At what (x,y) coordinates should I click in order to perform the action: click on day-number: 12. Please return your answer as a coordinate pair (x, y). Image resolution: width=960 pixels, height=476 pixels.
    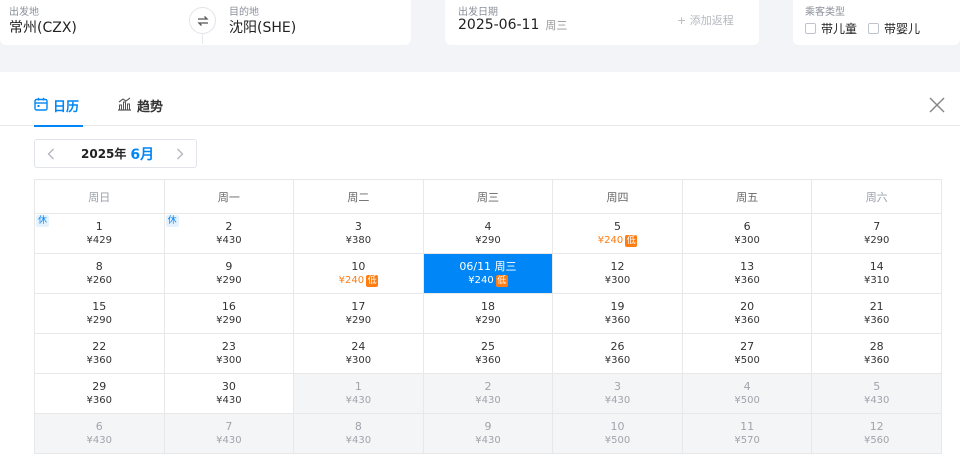
    Looking at the image, I should click on (876, 426).